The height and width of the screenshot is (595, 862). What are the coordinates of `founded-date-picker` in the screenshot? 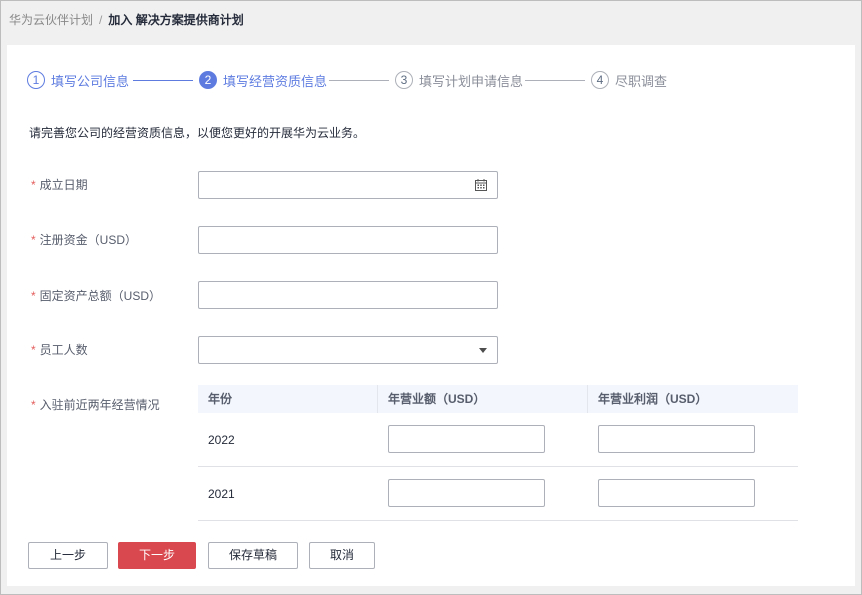 It's located at (348, 185).